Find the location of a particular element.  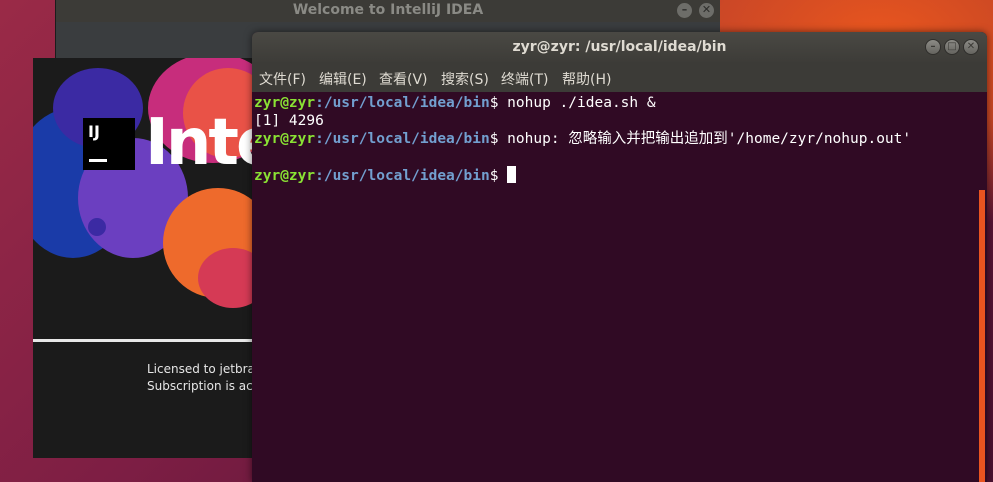

output-text: nohup: 忽略输入并把输出追加到'/home/zyr/nohup.out' is located at coordinates (705, 139).